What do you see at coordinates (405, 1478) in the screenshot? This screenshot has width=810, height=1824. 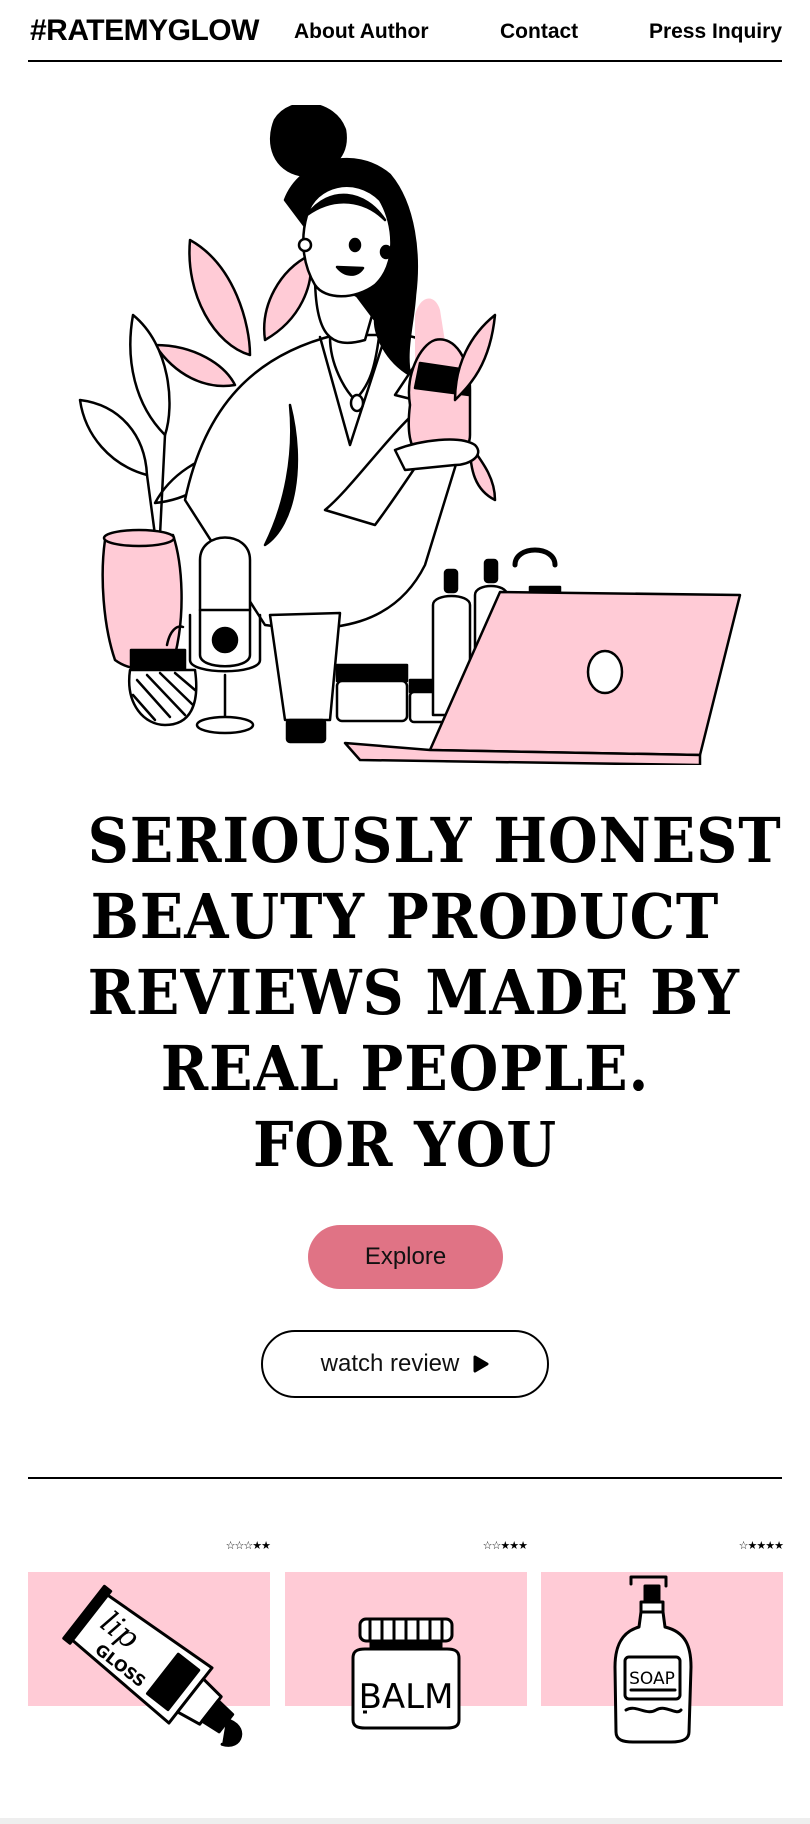 I see `section-divider` at bounding box center [405, 1478].